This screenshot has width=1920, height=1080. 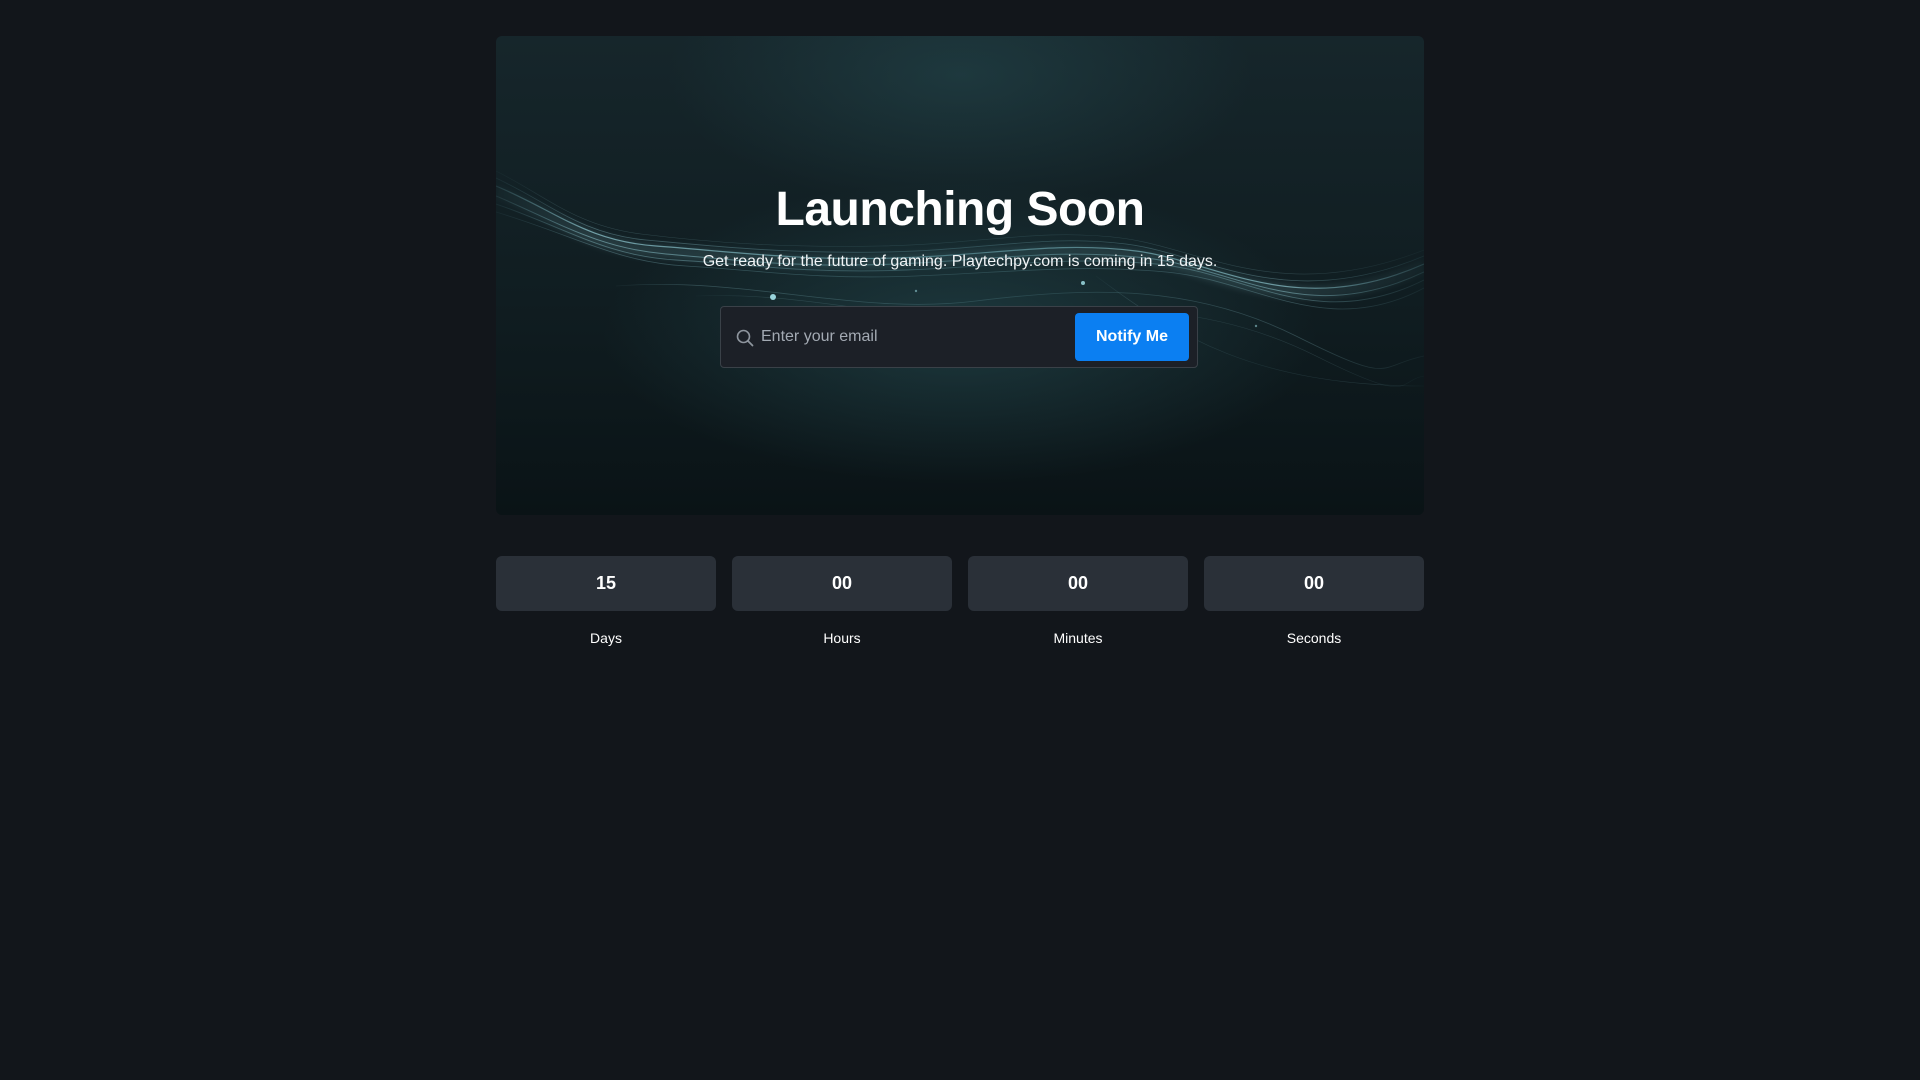 What do you see at coordinates (911, 337) in the screenshot?
I see `email-input` at bounding box center [911, 337].